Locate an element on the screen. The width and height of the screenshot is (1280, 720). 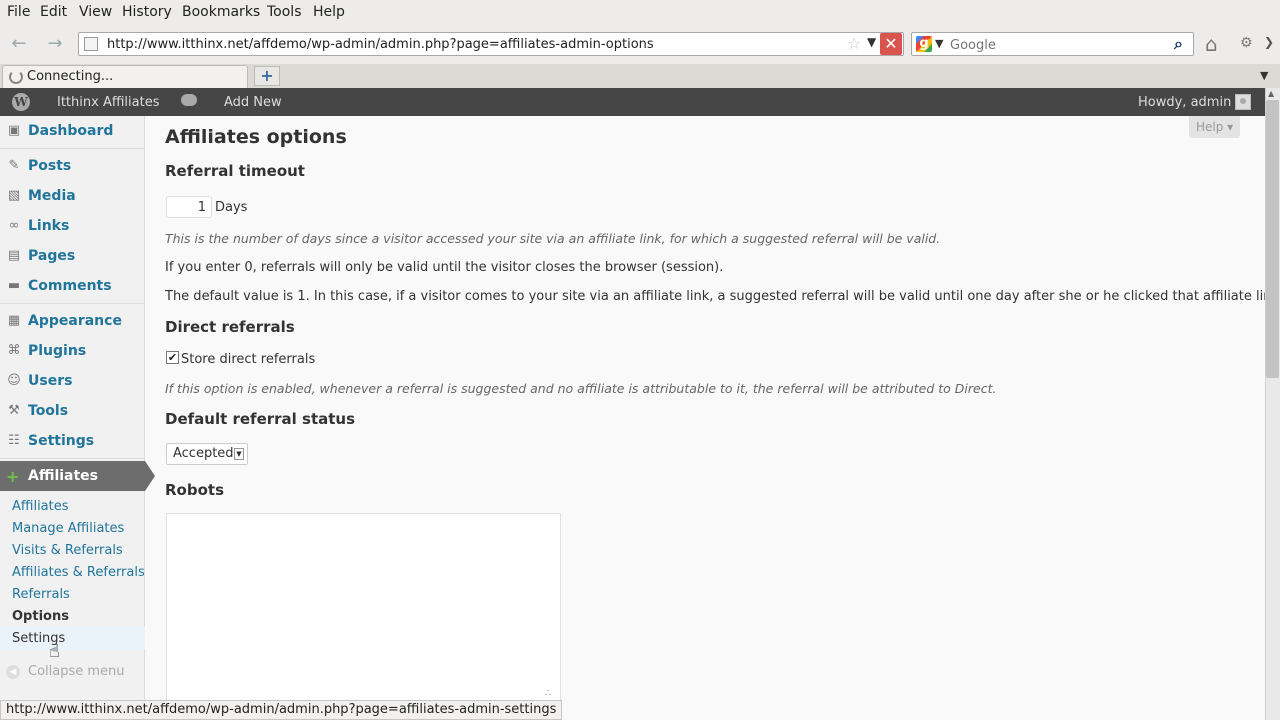
url-history-dropdown-icon: ▼ is located at coordinates (871, 42).